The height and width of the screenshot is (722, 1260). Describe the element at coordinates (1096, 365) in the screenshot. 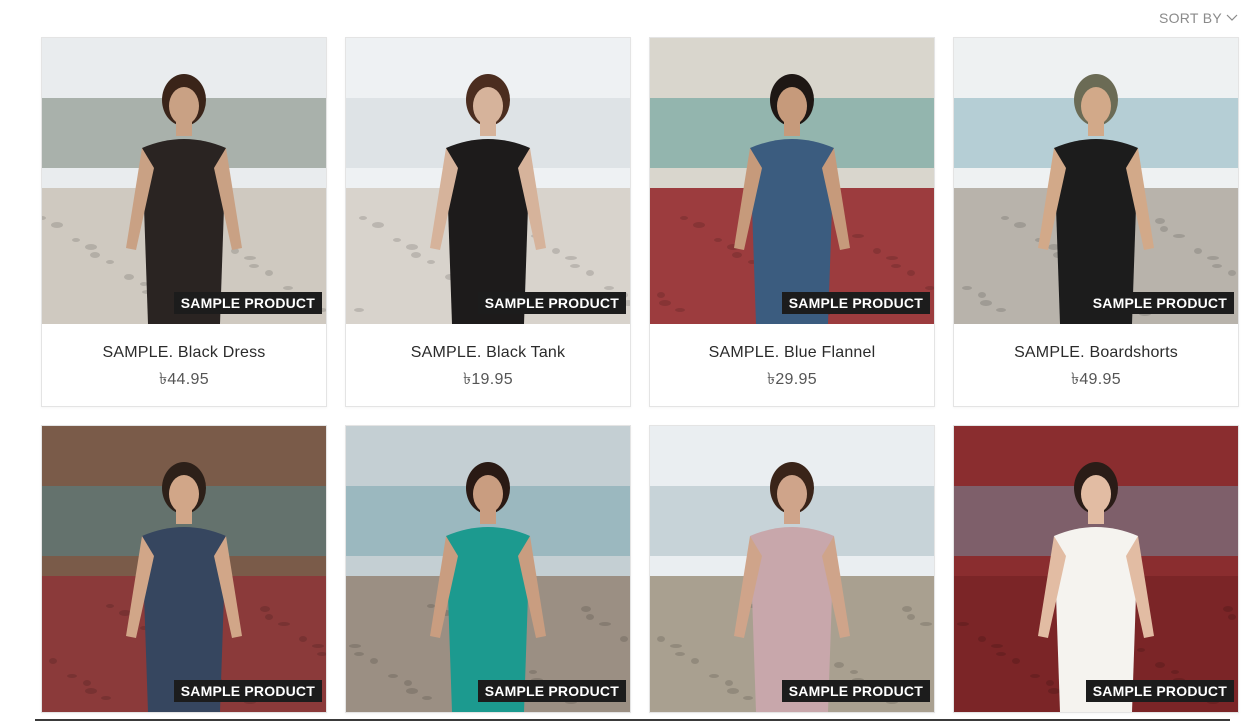

I see `product-info: SAMPLE. Boardshorts ৳49.95` at that location.